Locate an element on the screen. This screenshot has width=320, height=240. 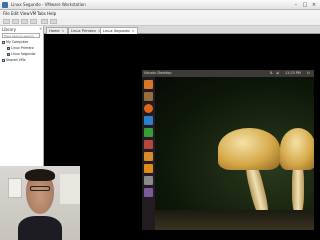
files-icon is located at coordinates (148, 96).